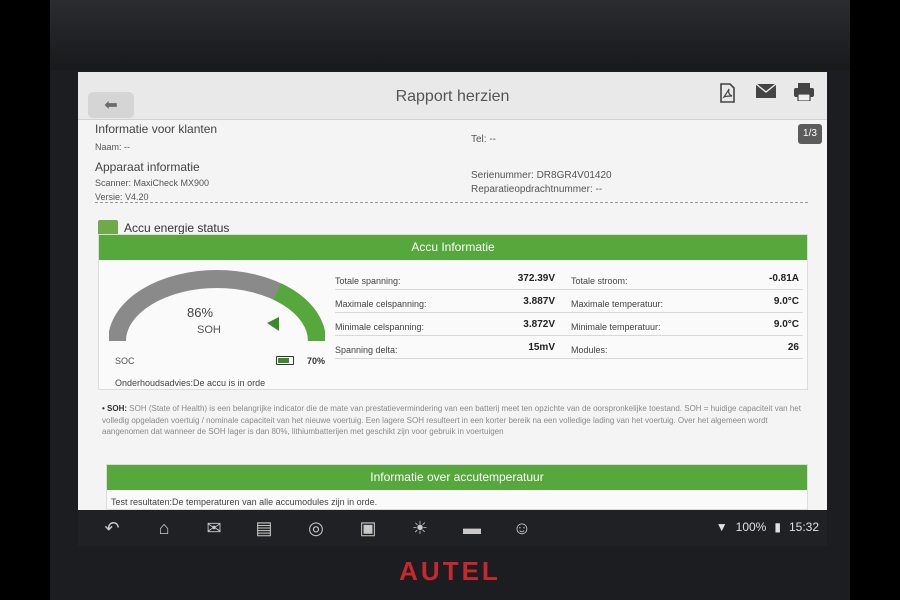 This screenshot has height=600, width=900. Describe the element at coordinates (537, 189) in the screenshot. I see `device-repair-number: Reparatieopdrachtnummer: --` at that location.